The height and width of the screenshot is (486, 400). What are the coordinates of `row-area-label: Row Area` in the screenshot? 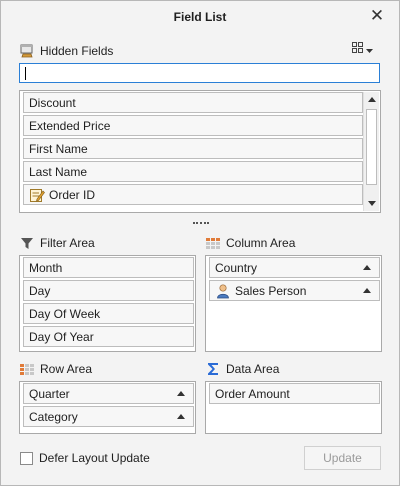 It's located at (66, 369).